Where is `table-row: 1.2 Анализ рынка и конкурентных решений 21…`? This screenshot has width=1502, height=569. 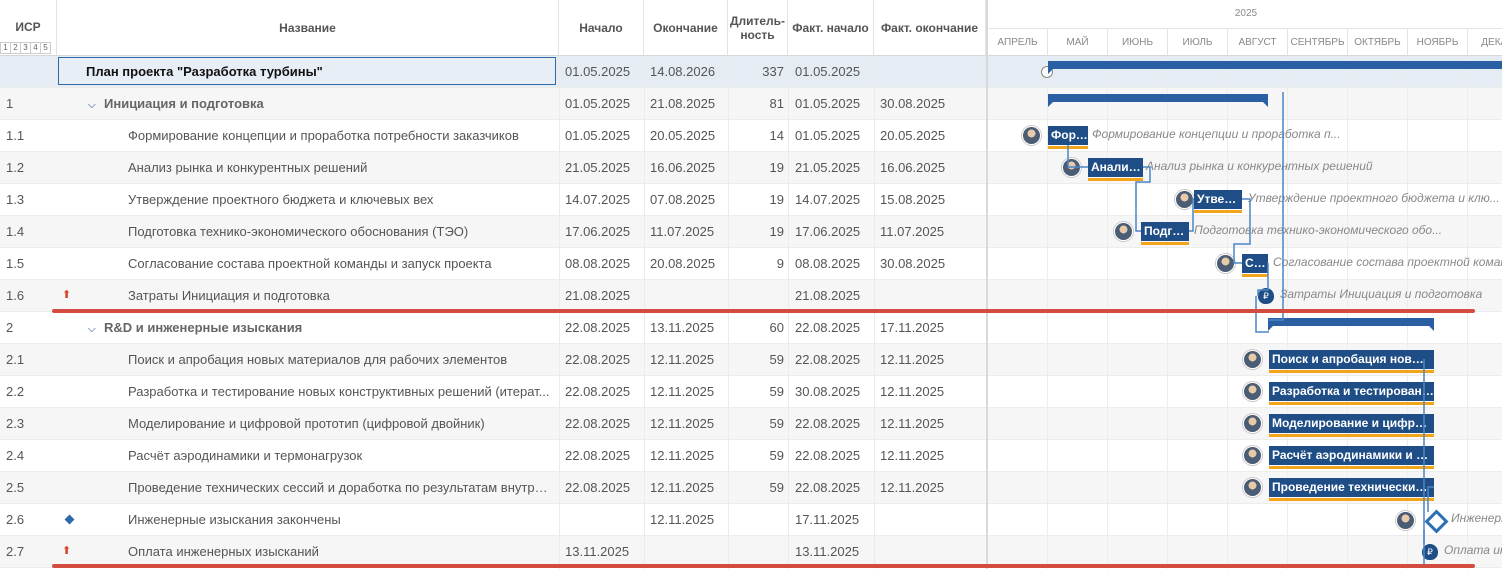
table-row: 1.2 Анализ рынка и конкурентных решений 21… is located at coordinates (493, 168).